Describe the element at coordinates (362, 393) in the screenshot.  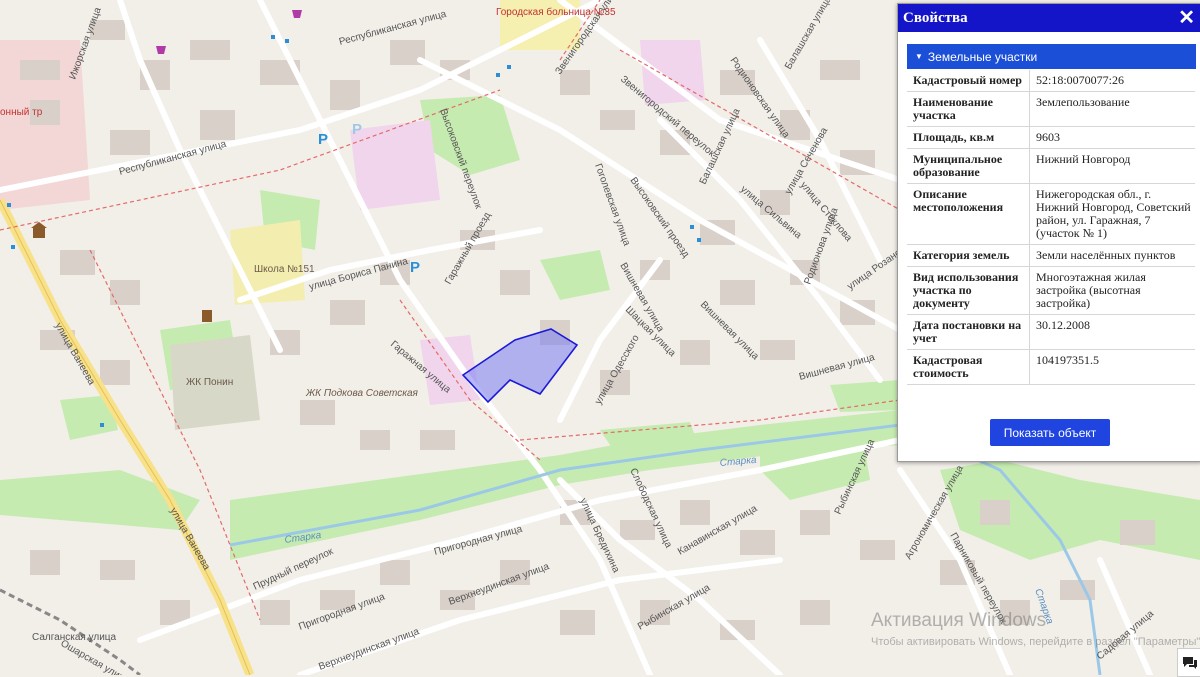
I see `place-label: ЖК Подкова Советская` at that location.